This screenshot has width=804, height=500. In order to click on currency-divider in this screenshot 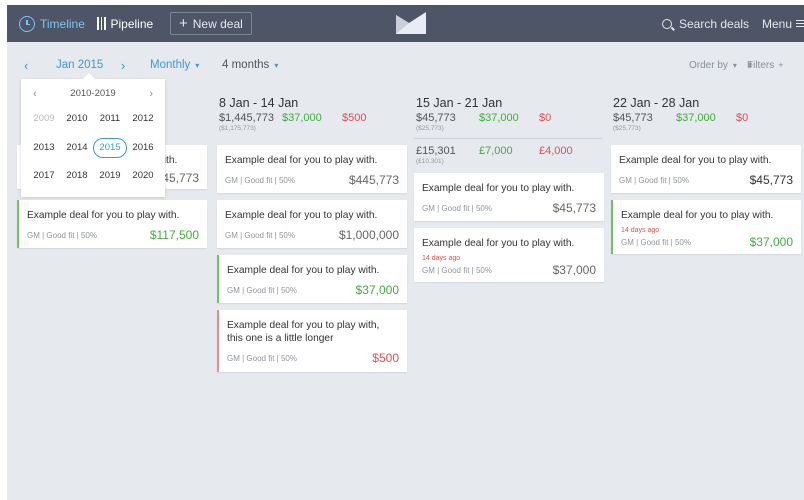, I will do `click(508, 138)`.